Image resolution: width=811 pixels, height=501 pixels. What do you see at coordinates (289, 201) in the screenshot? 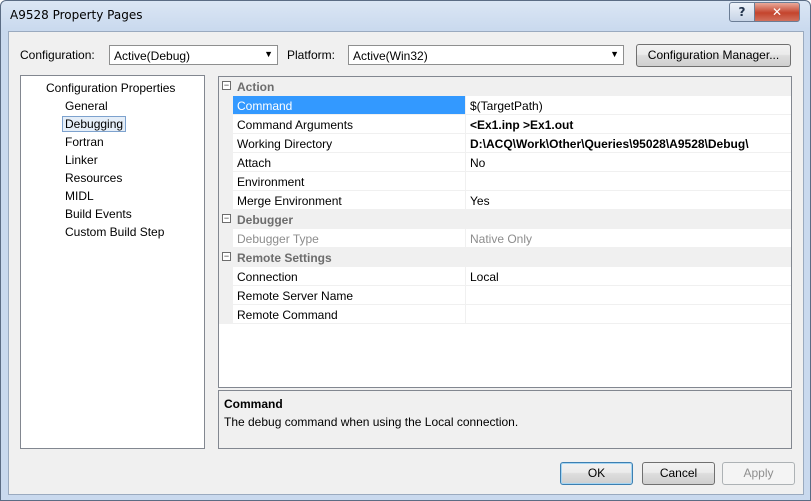
I see `property-name-text: Merge Environment` at bounding box center [289, 201].